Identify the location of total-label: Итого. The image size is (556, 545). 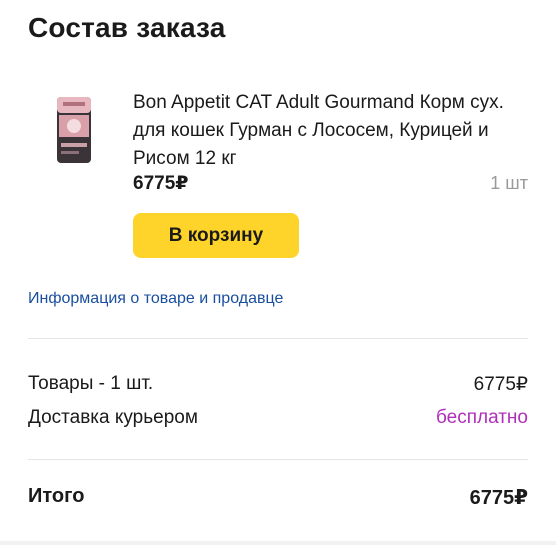
(56, 496).